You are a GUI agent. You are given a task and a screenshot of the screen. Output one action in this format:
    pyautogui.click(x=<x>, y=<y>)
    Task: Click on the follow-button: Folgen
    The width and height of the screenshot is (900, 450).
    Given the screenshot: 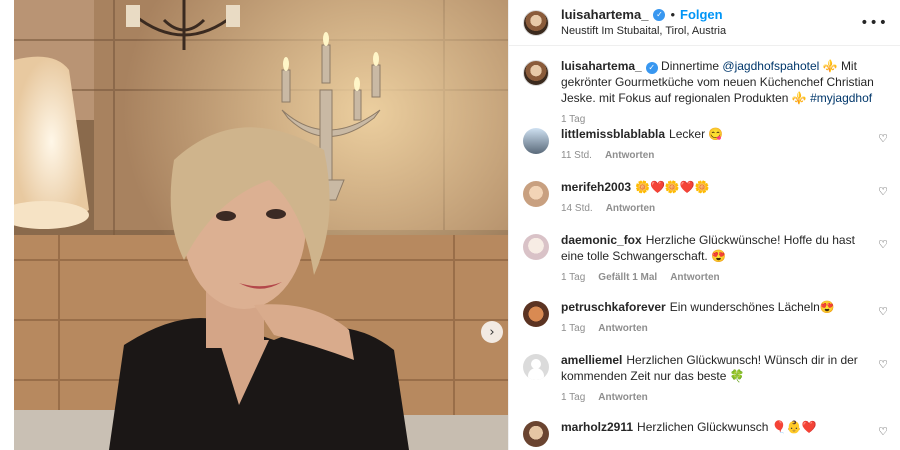 What is the action you would take?
    pyautogui.click(x=701, y=15)
    